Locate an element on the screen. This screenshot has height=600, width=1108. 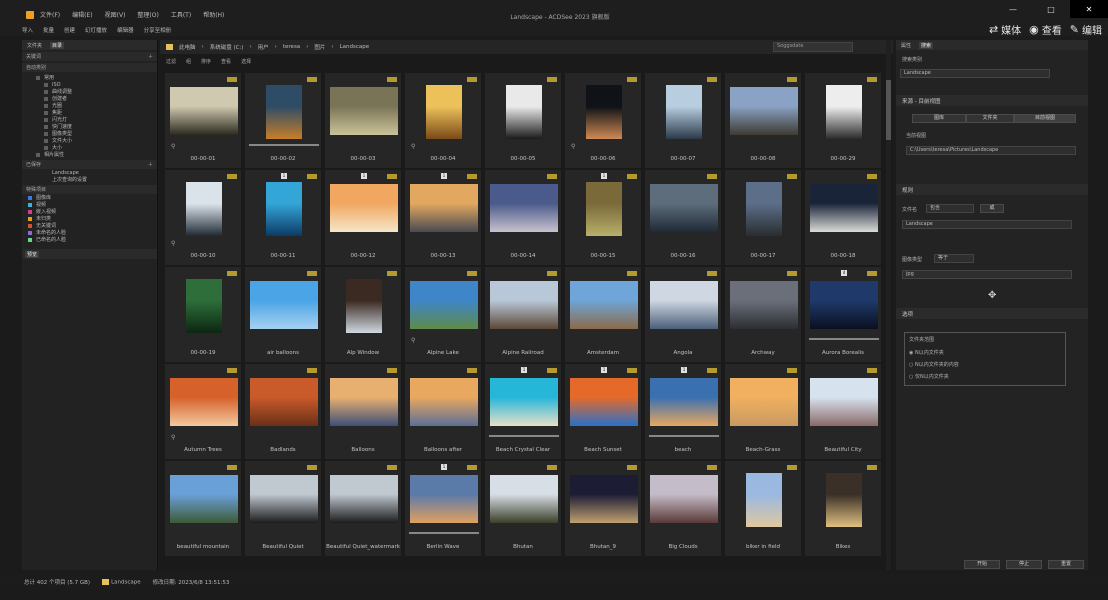
tab-properties: 属性 is located at coordinates (906, 45).